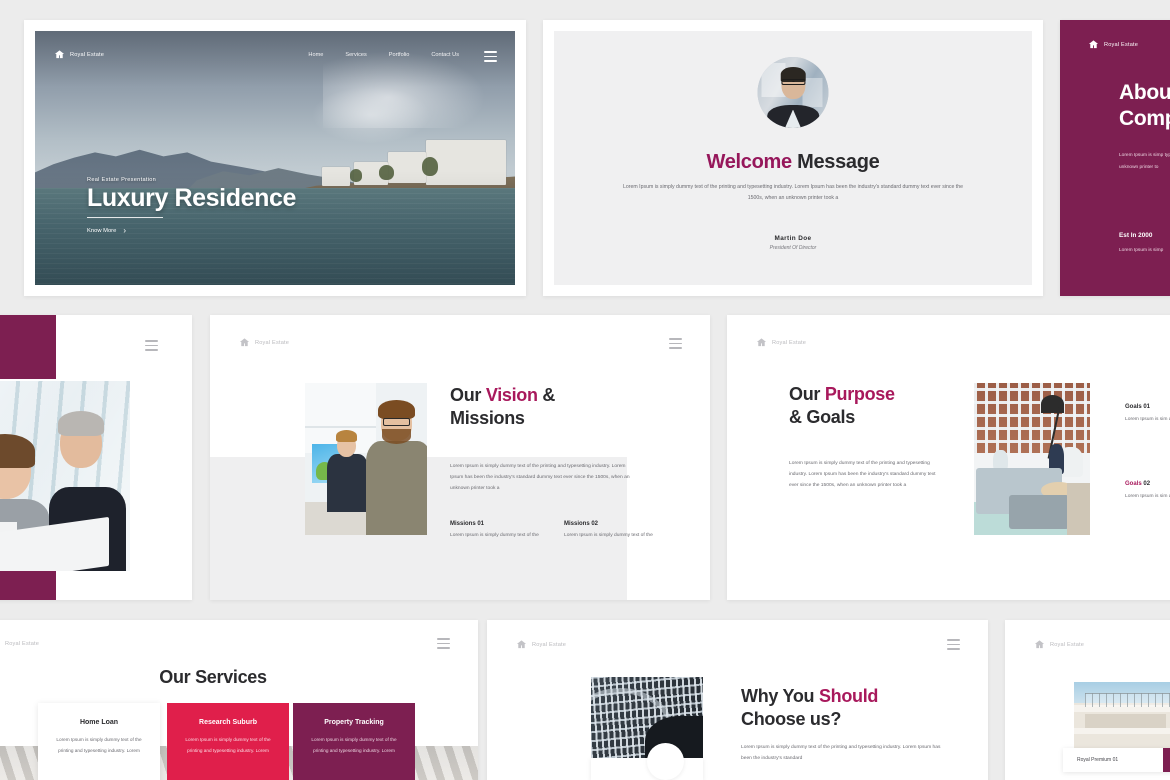 This screenshot has height=780, width=1170. I want to click on hero-nav: Home Services Portfolio Contact Us, so click(383, 55).